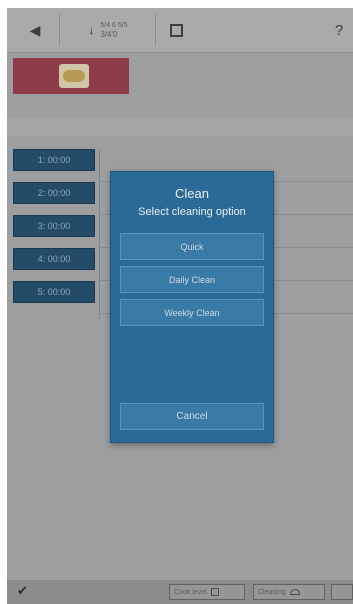  Describe the element at coordinates (54, 226) in the screenshot. I see `timer-slot-3: 3: 00:00` at that location.